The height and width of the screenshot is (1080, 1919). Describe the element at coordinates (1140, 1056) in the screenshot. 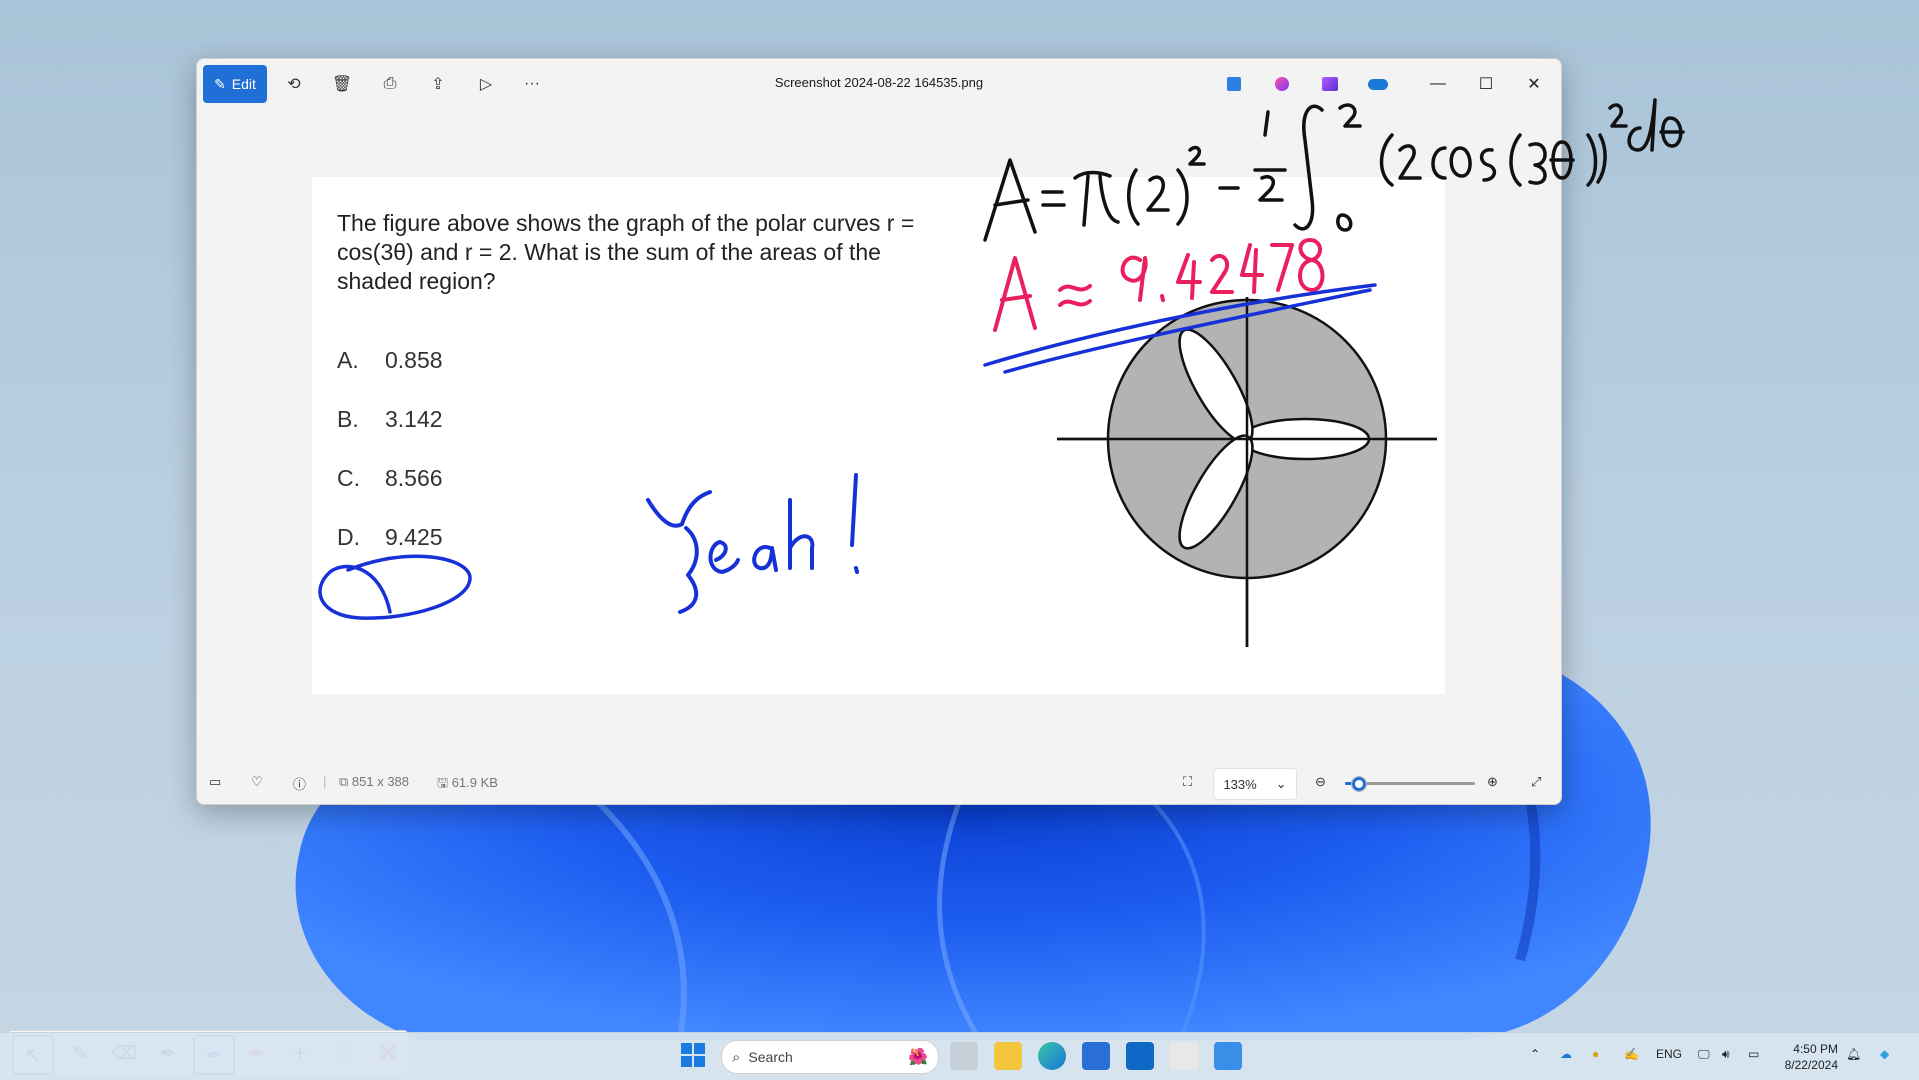

I see `outlook-button` at that location.